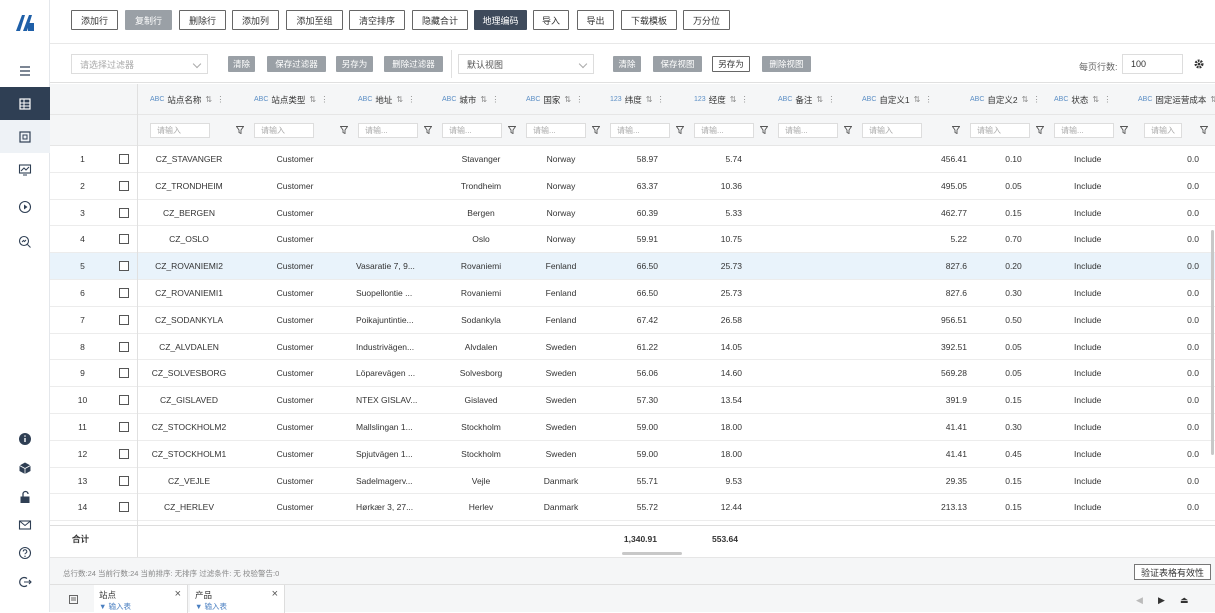 Image resolution: width=1215 pixels, height=613 pixels. What do you see at coordinates (561, 427) in the screenshot?
I see `cell-country: Sweden` at bounding box center [561, 427].